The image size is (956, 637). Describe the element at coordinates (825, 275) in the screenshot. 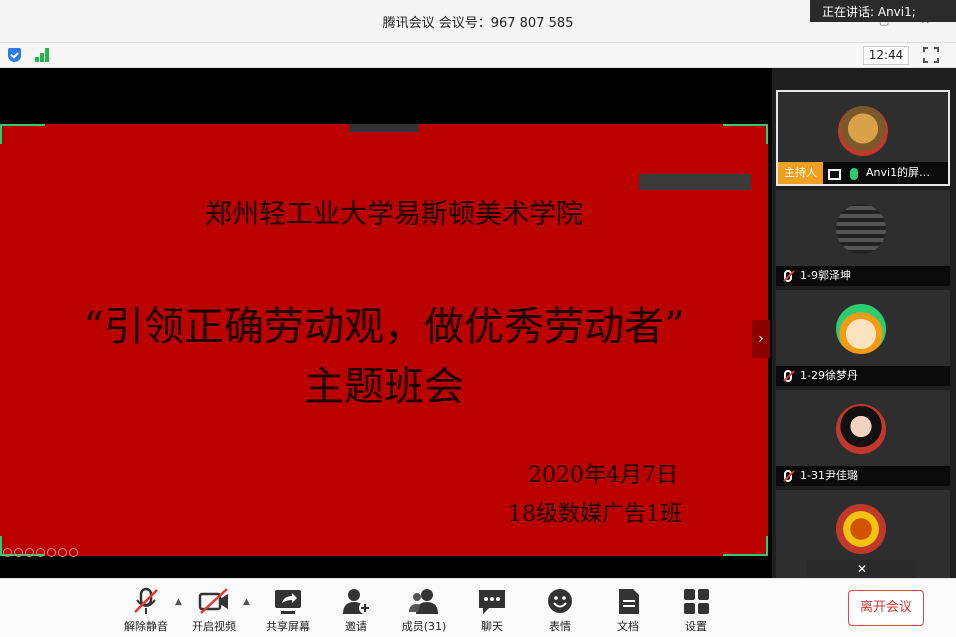

I see `participant-name: 1-9郭泽坤` at that location.